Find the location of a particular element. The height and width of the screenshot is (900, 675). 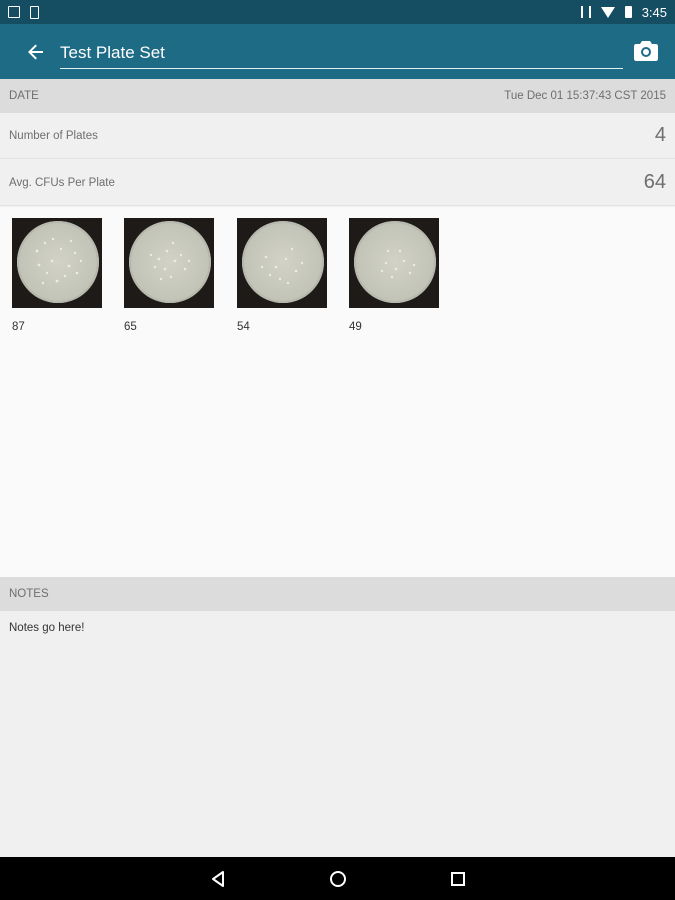

plate-cfu-count: 54 is located at coordinates (243, 327).